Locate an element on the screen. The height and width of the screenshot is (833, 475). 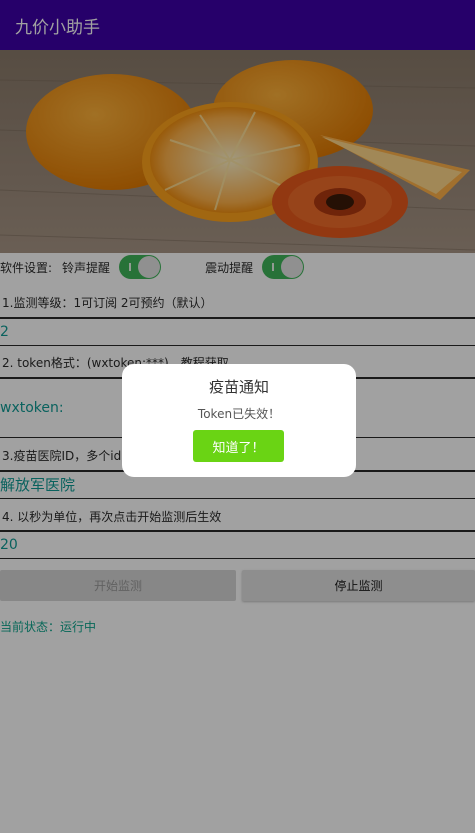
dialog-message: Token已失效！ is located at coordinates (239, 414).